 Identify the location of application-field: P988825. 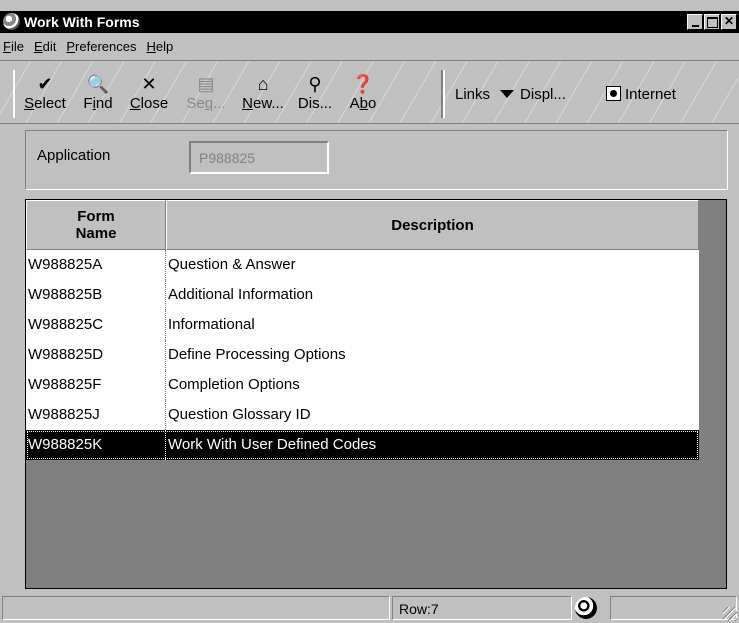
(259, 157).